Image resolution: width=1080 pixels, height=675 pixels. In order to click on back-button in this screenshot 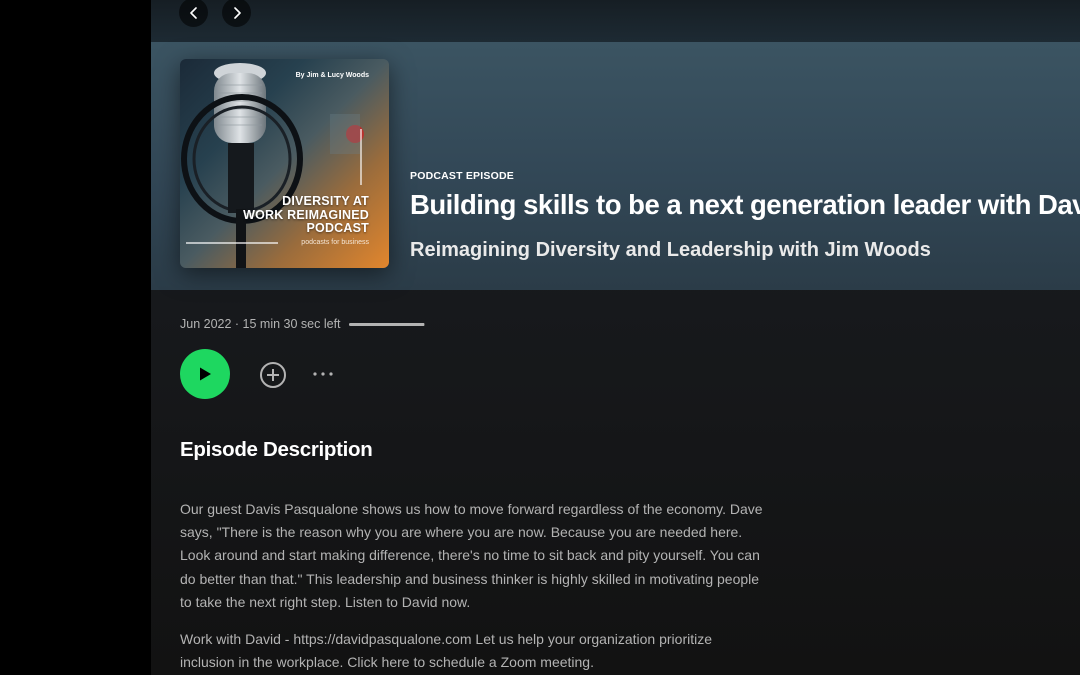, I will do `click(193, 13)`.